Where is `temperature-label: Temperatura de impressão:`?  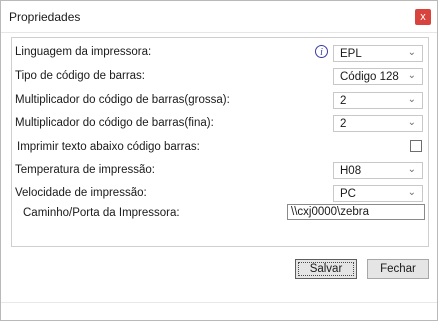 temperature-label: Temperatura de impressão: is located at coordinates (85, 170).